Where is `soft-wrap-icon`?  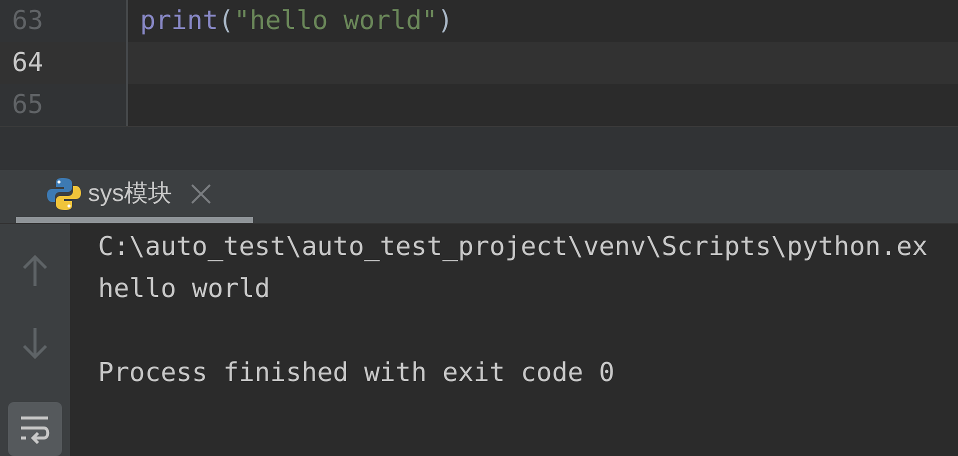 soft-wrap-icon is located at coordinates (35, 429).